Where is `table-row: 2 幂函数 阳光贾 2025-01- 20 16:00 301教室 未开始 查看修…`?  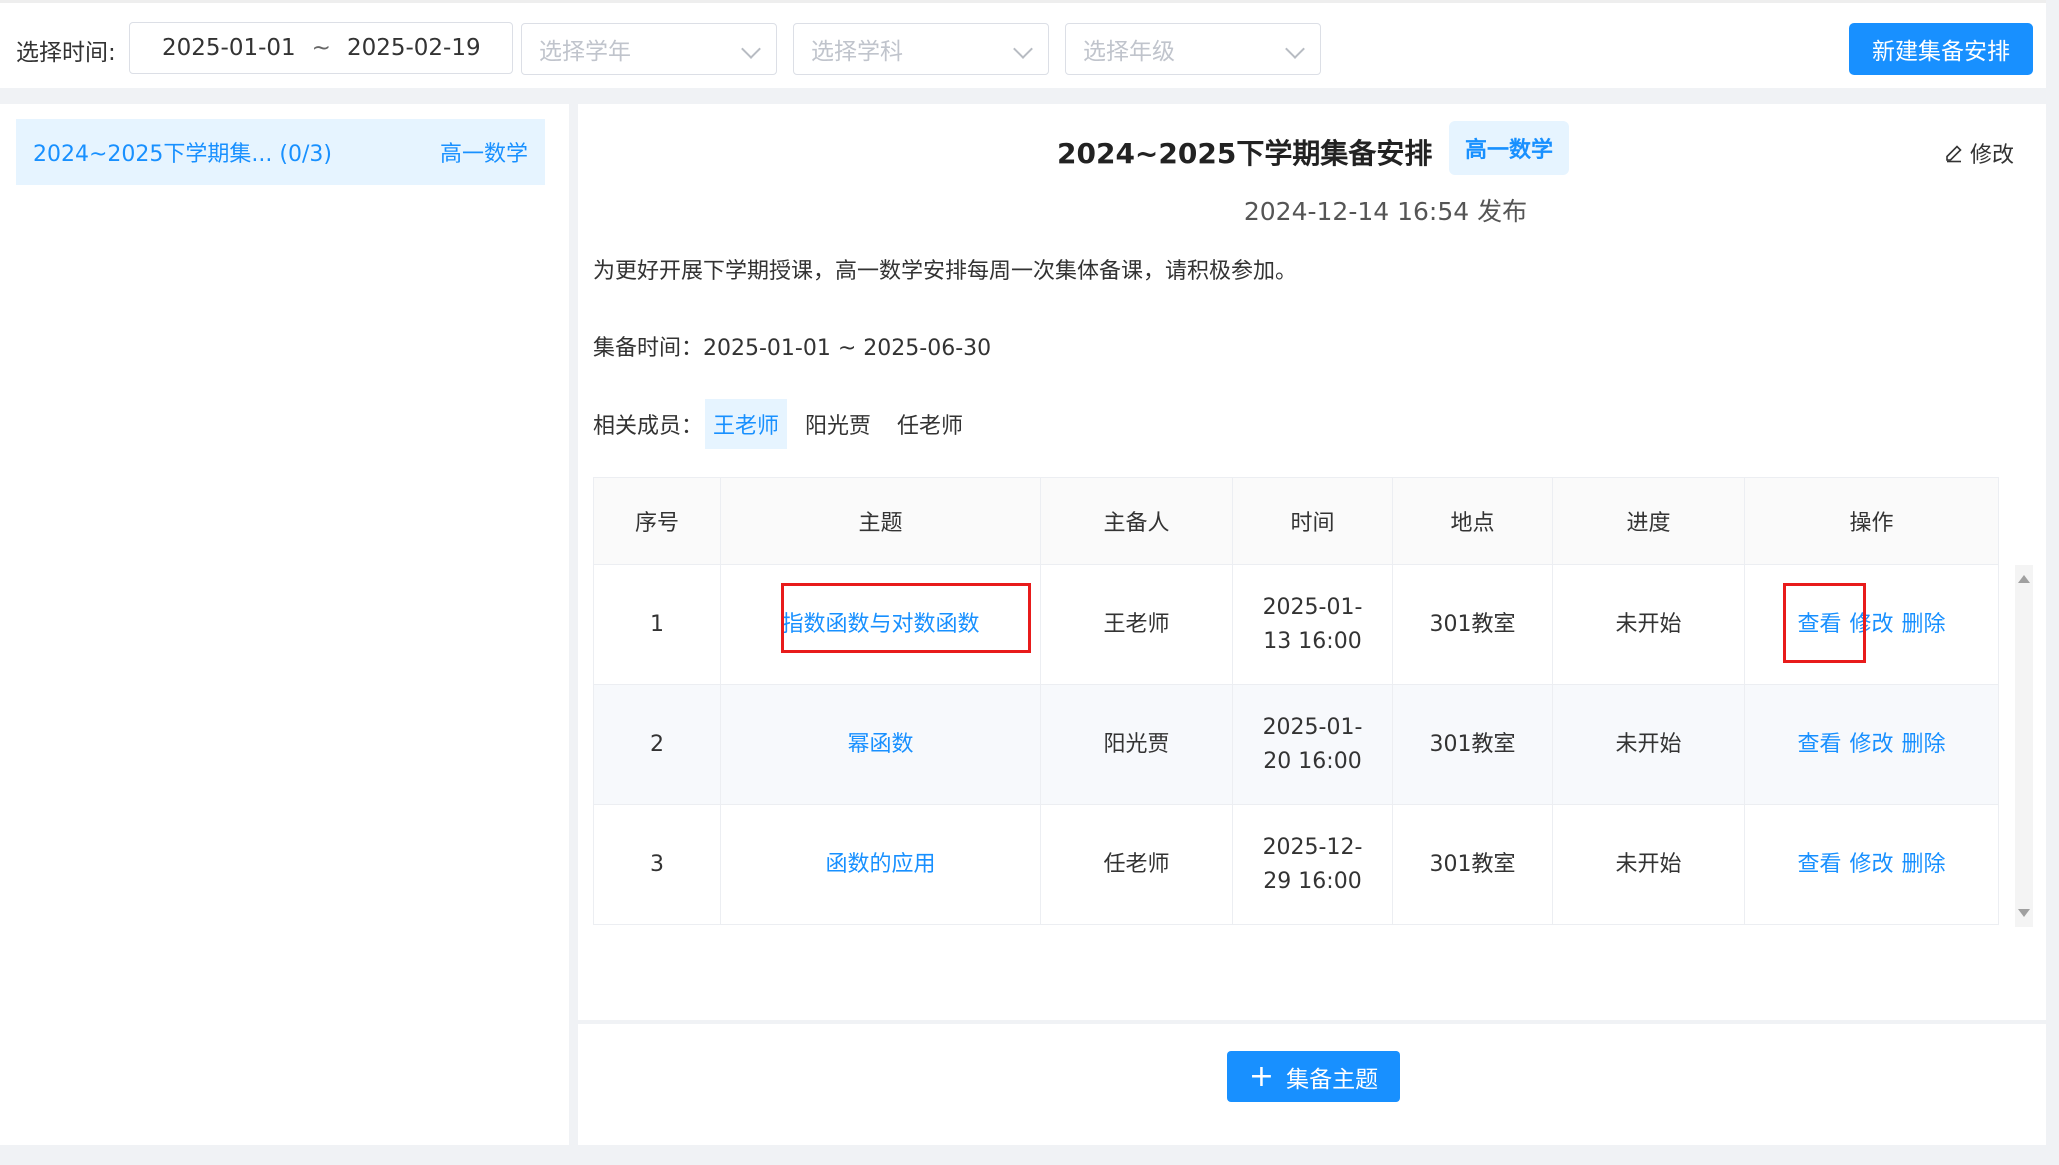 table-row: 2 幂函数 阳光贾 2025-01- 20 16:00 301教室 未开始 查看修… is located at coordinates (1296, 744).